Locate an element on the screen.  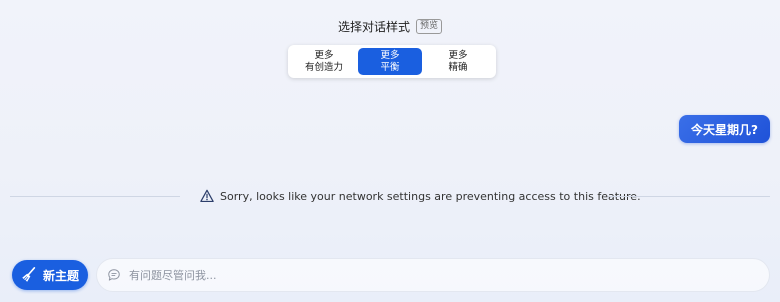
new-topic-button: 新主题 is located at coordinates (50, 275).